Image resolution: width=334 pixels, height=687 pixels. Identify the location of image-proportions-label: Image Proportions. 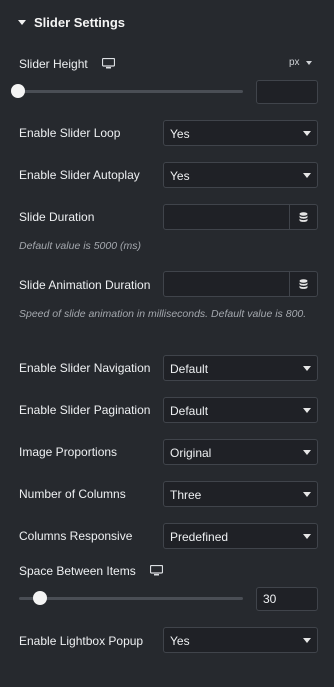
(68, 452).